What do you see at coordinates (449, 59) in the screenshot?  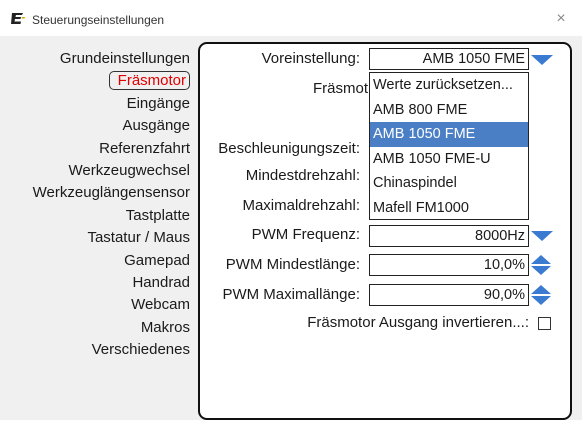 I see `preset-select: AMB 1050 FME` at bounding box center [449, 59].